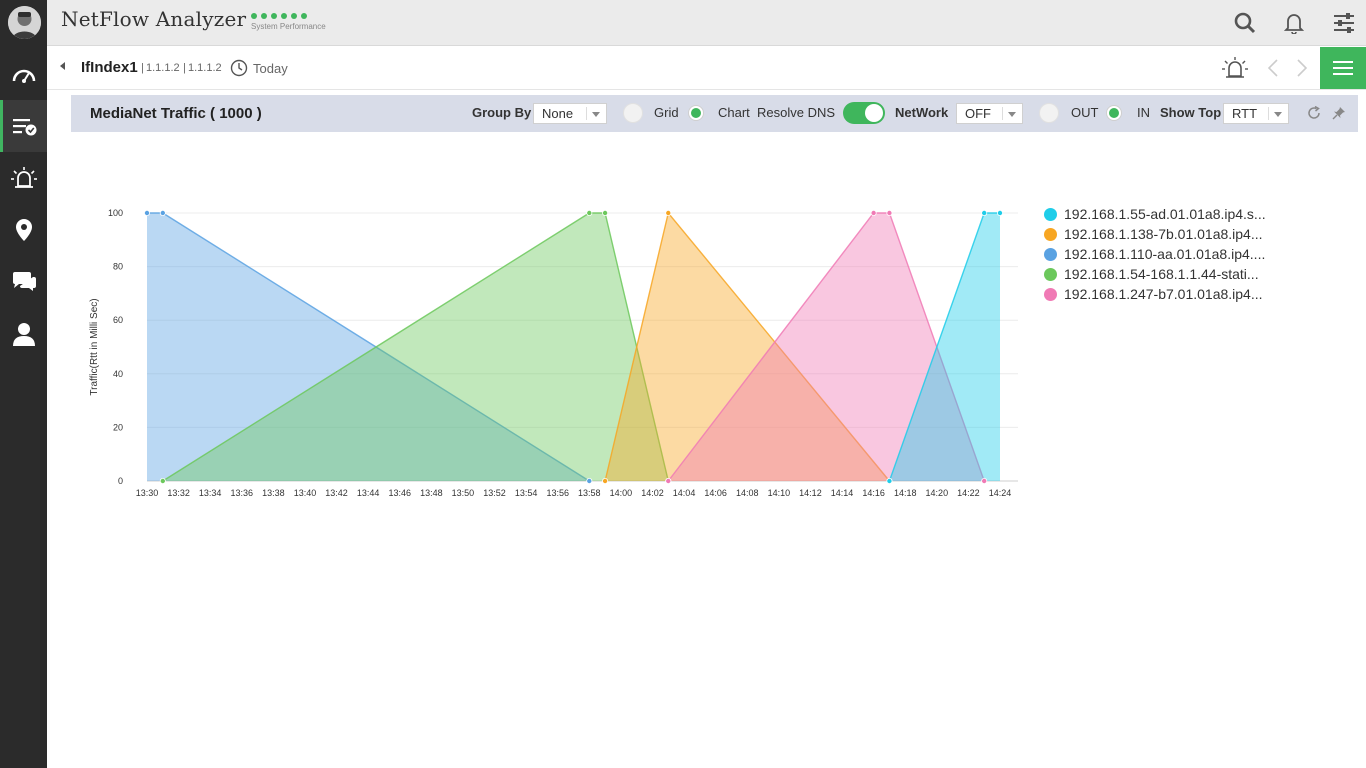  What do you see at coordinates (978, 113) in the screenshot?
I see `network-value: OFF` at bounding box center [978, 113].